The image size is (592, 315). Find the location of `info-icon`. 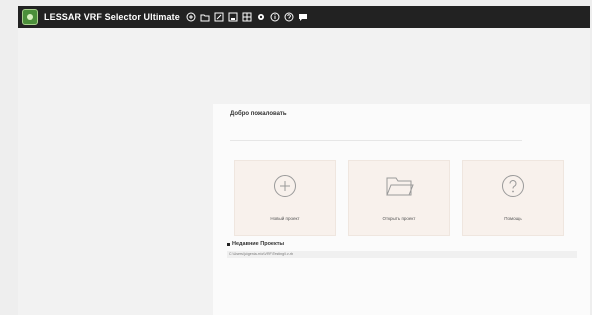

info-icon is located at coordinates (275, 17).